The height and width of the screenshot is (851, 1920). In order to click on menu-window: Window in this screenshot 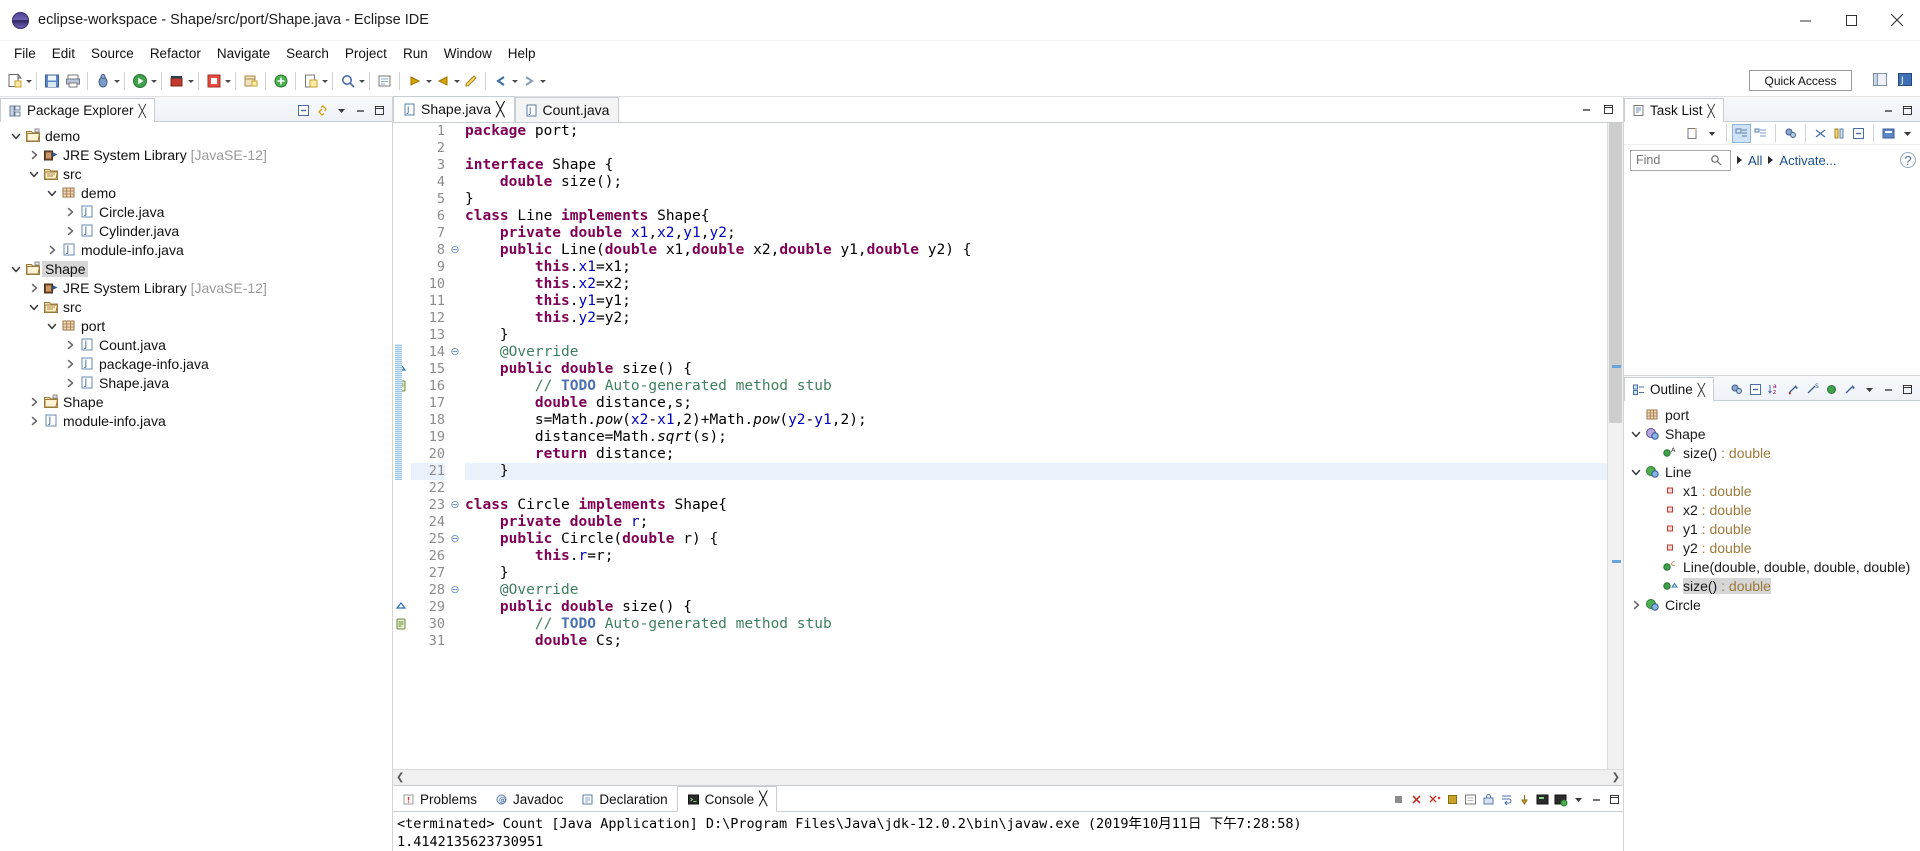, I will do `click(468, 53)`.